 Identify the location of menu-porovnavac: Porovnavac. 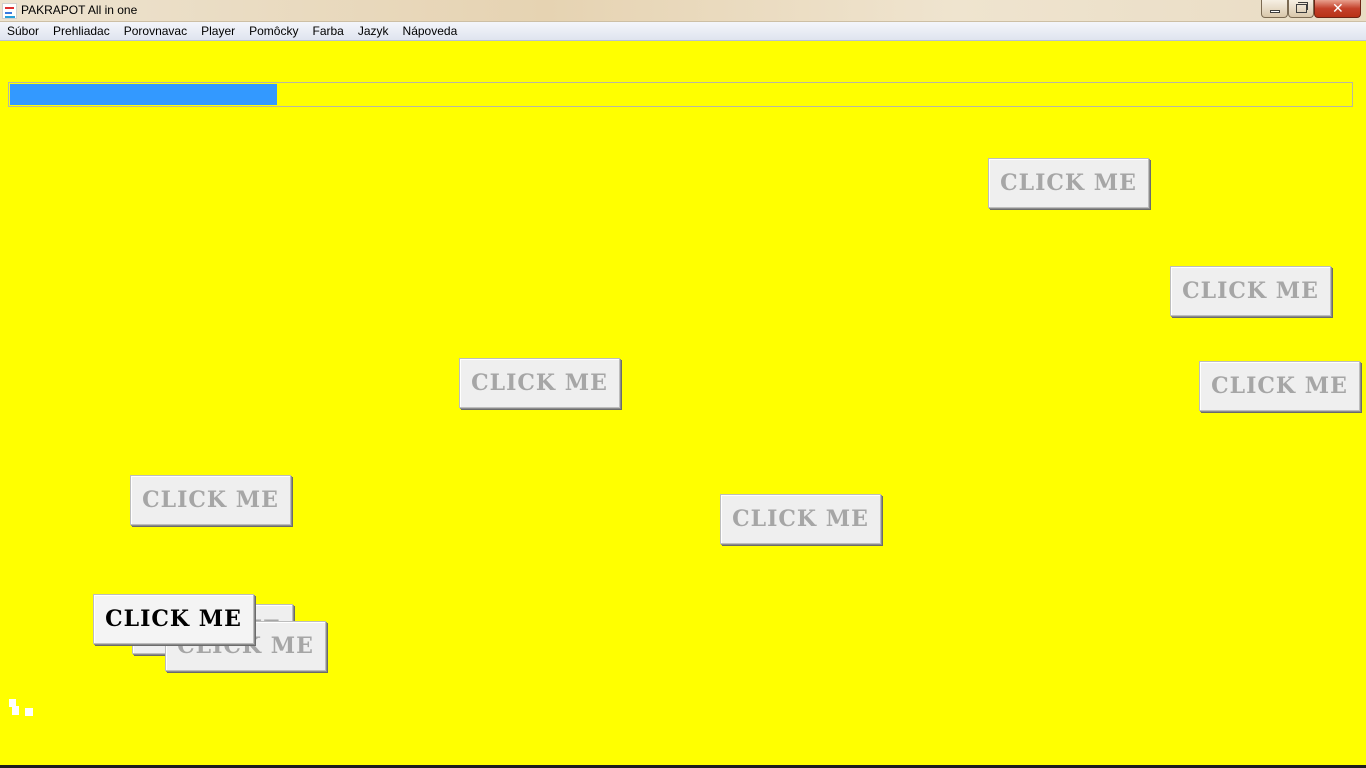
(155, 31).